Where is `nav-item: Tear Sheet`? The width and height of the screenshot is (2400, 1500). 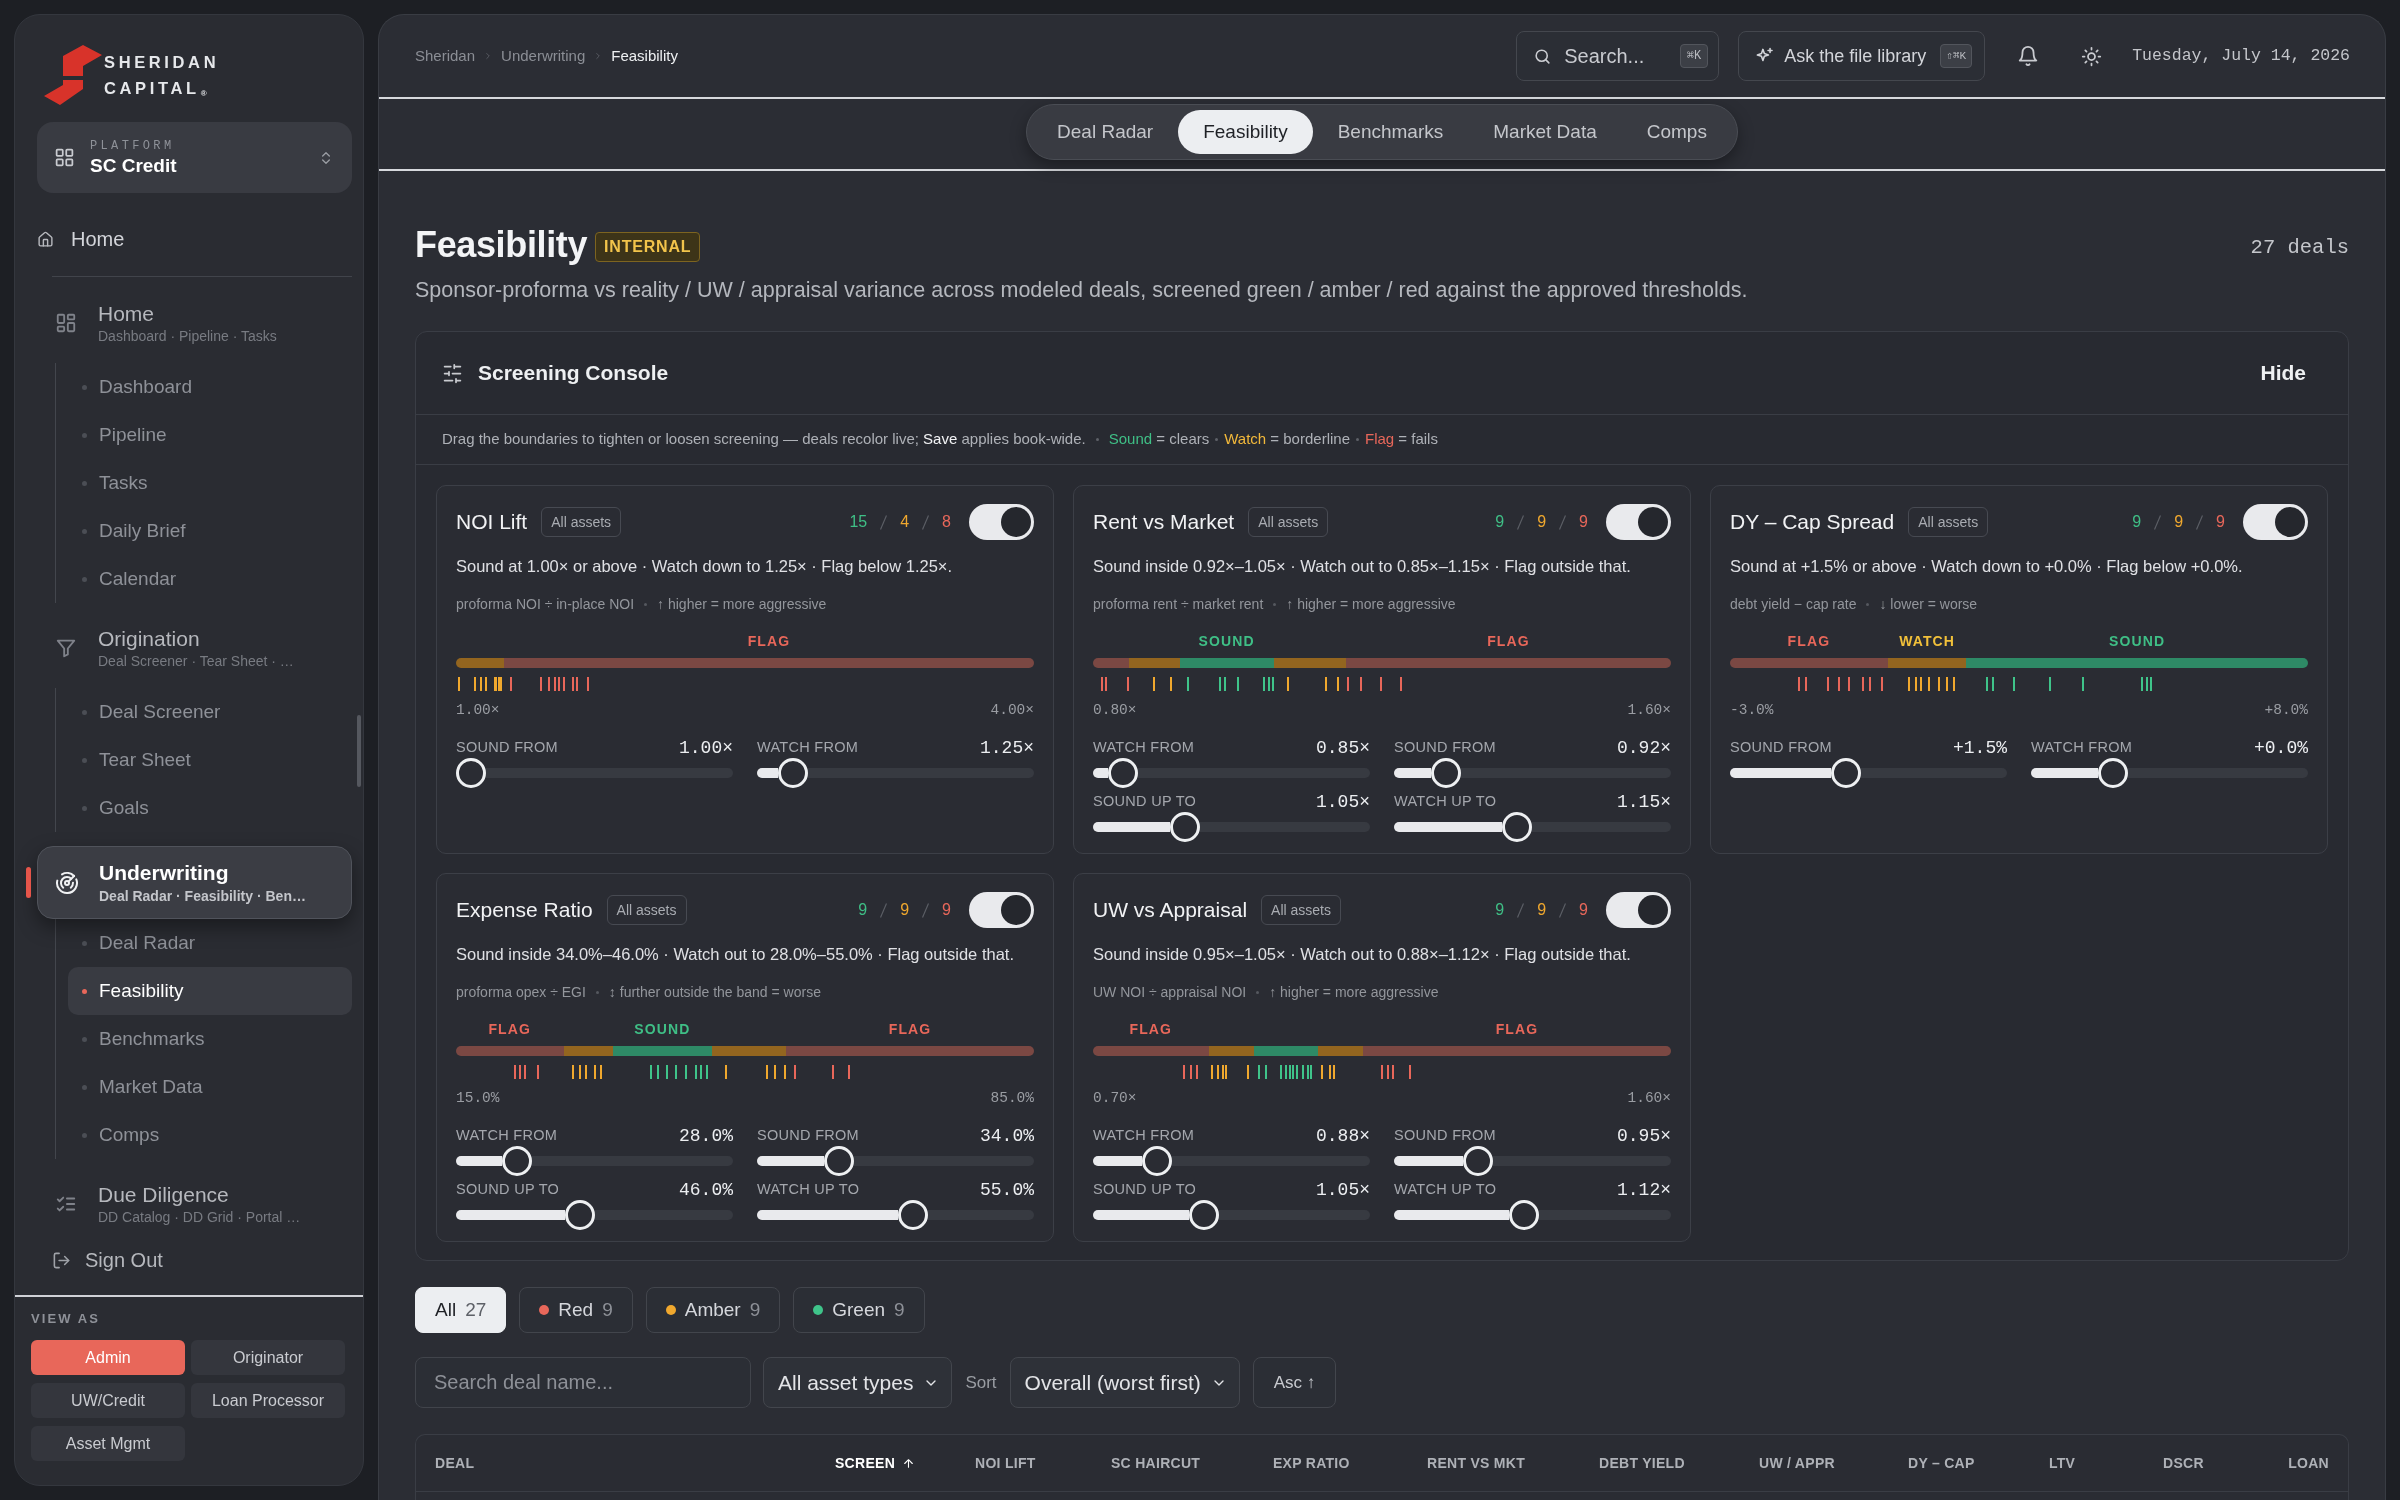 nav-item: Tear Sheet is located at coordinates (210, 760).